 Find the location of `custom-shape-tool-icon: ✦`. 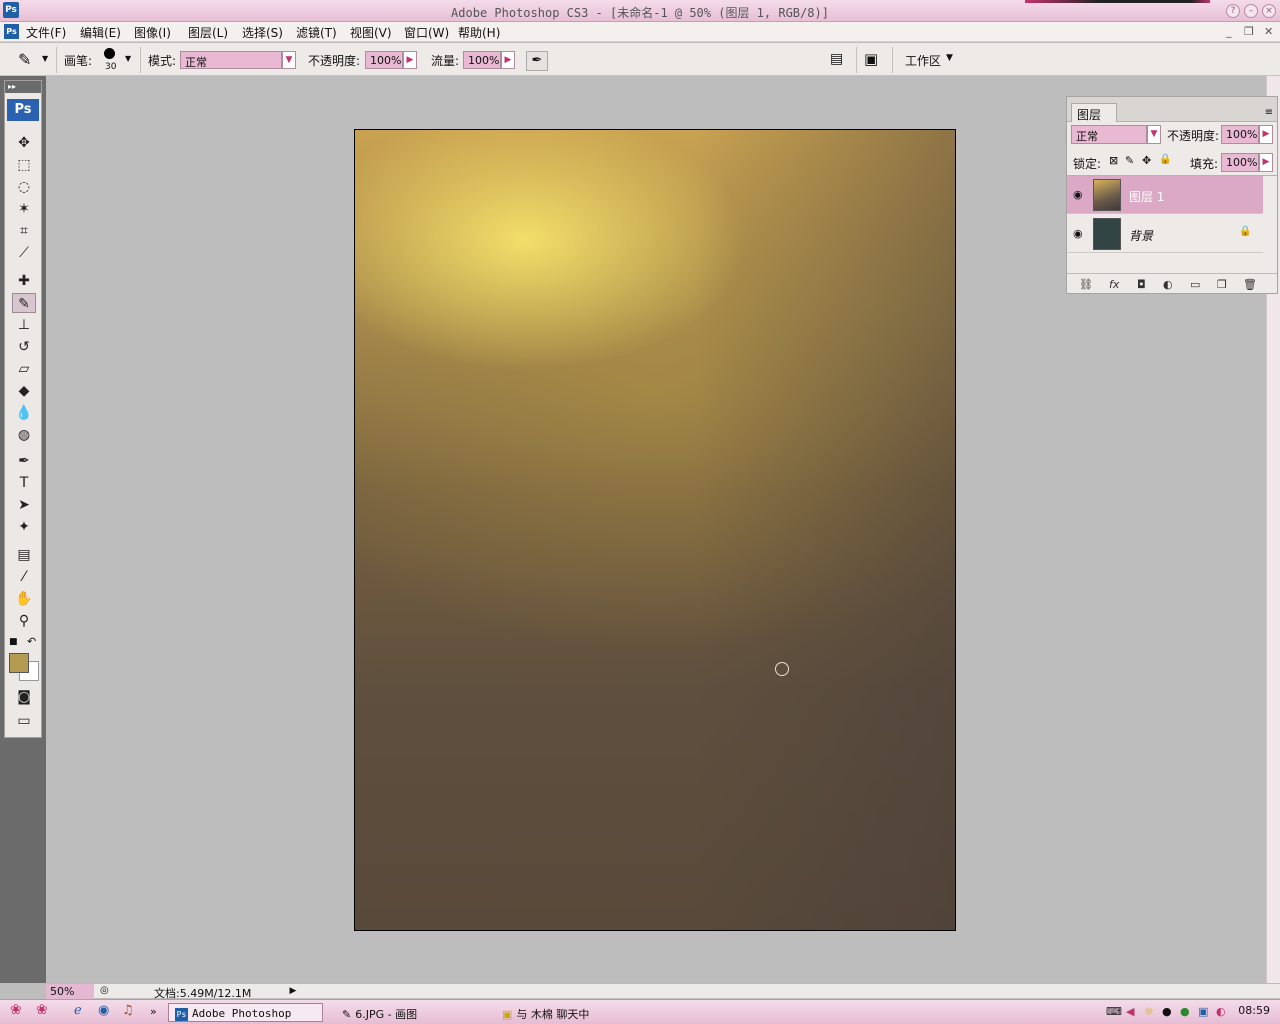

custom-shape-tool-icon: ✦ is located at coordinates (24, 527).